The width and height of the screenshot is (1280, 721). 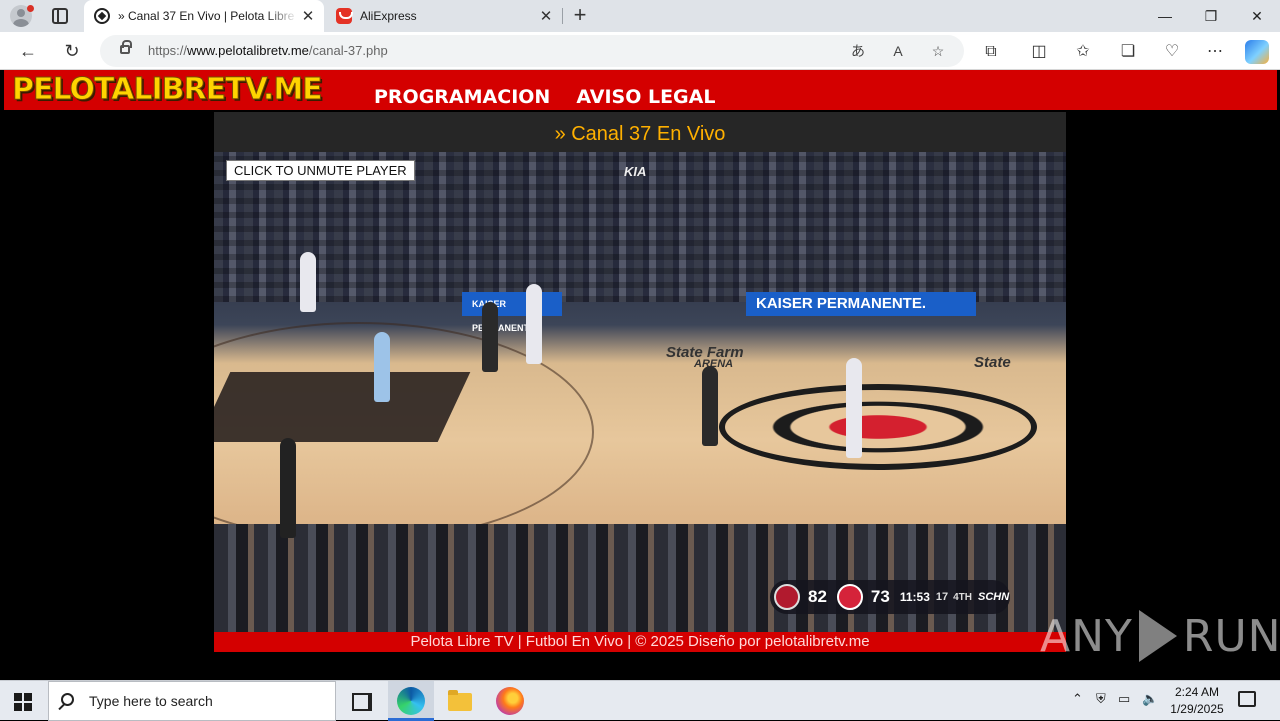 I want to click on tab-title: AliExpress, so click(x=388, y=16).